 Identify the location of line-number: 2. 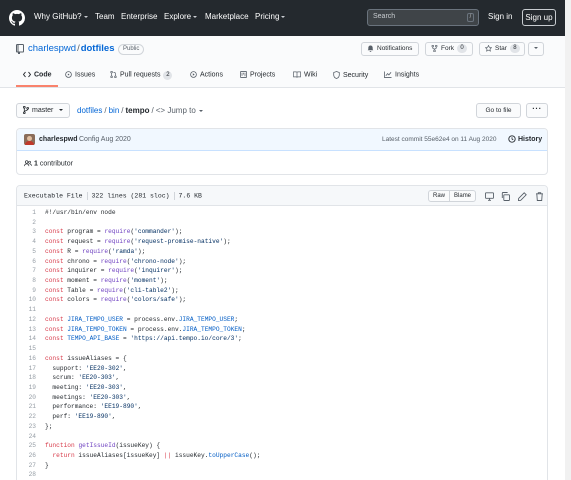
(26, 223).